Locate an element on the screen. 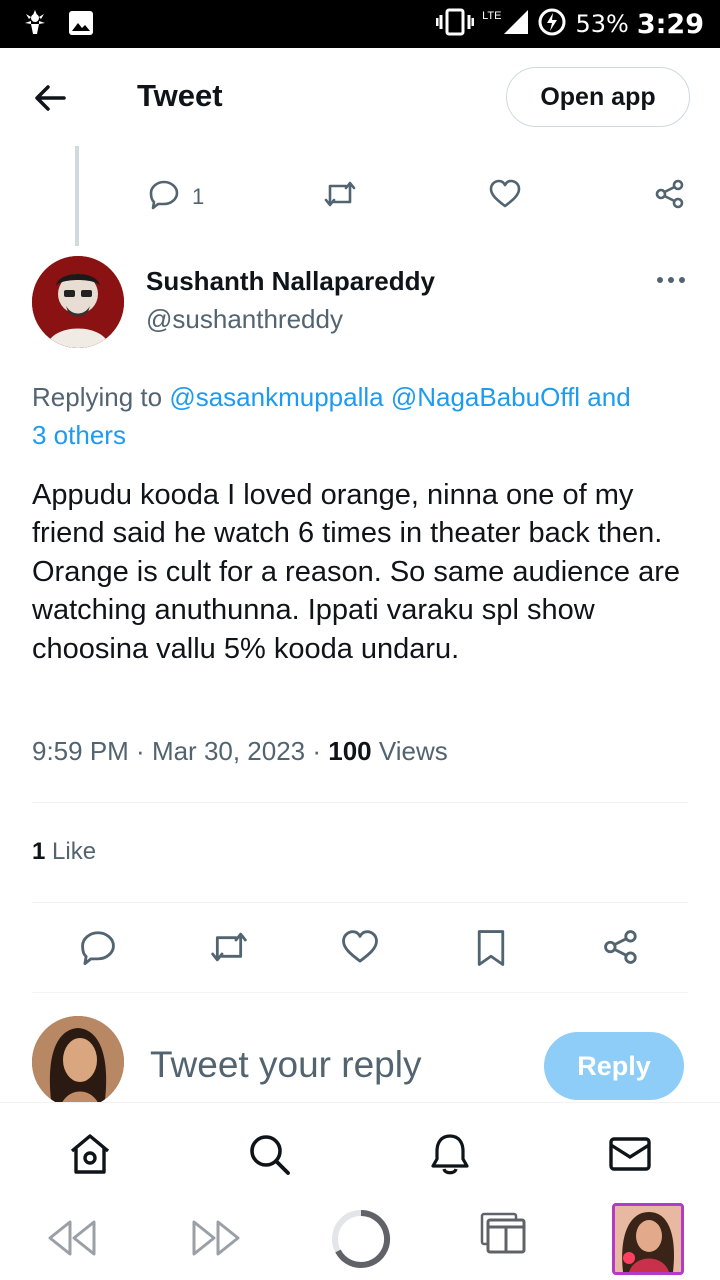 This screenshot has width=720, height=1280. battery-level: 53% is located at coordinates (602, 24).